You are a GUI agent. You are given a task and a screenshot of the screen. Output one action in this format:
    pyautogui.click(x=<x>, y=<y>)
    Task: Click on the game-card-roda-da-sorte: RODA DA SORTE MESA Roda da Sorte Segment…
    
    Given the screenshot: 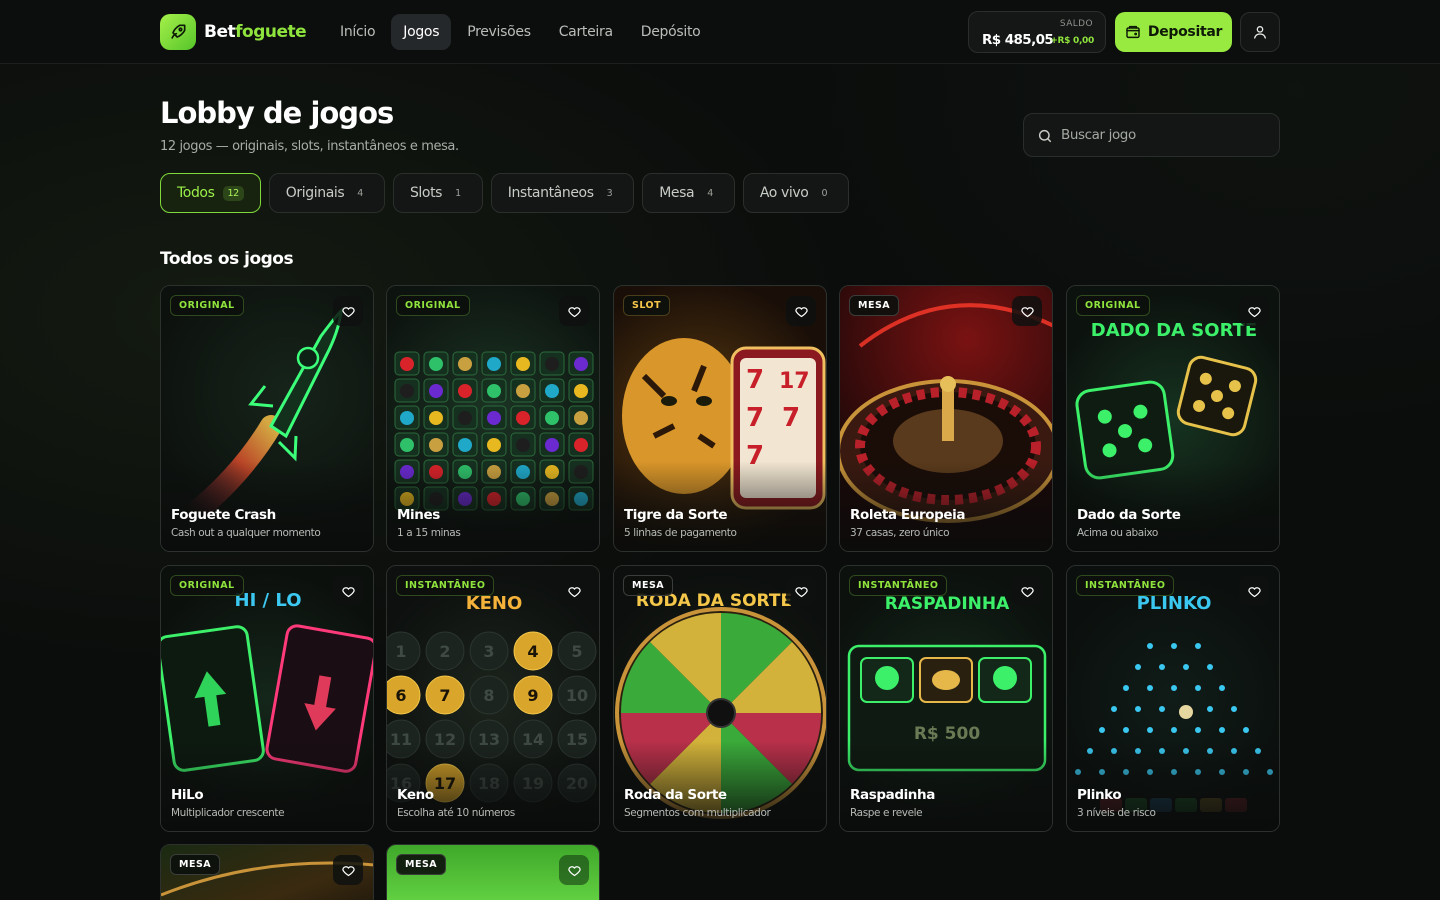 What is the action you would take?
    pyautogui.click(x=720, y=698)
    